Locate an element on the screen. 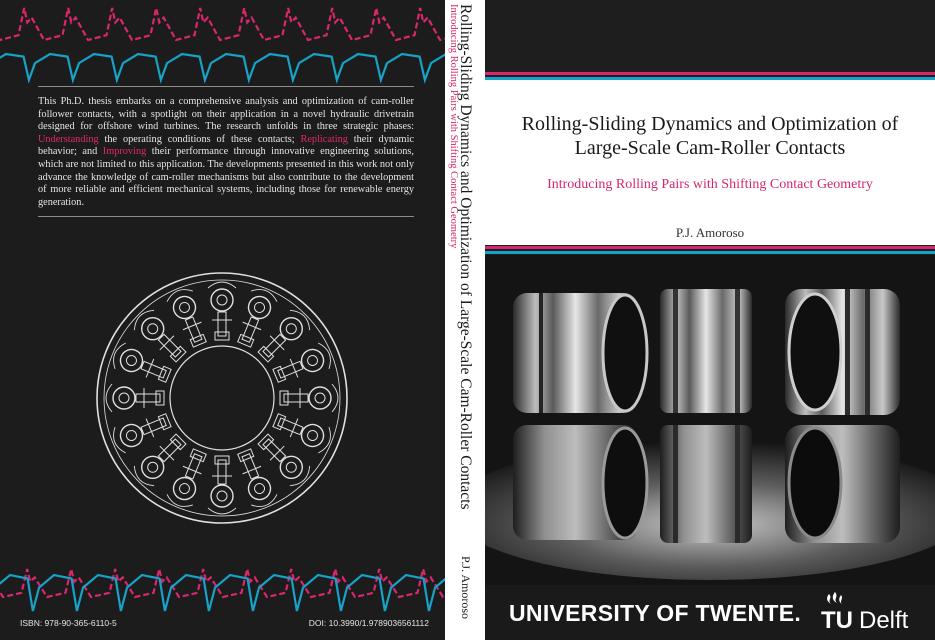  bottom-color-band is located at coordinates (710, 250).